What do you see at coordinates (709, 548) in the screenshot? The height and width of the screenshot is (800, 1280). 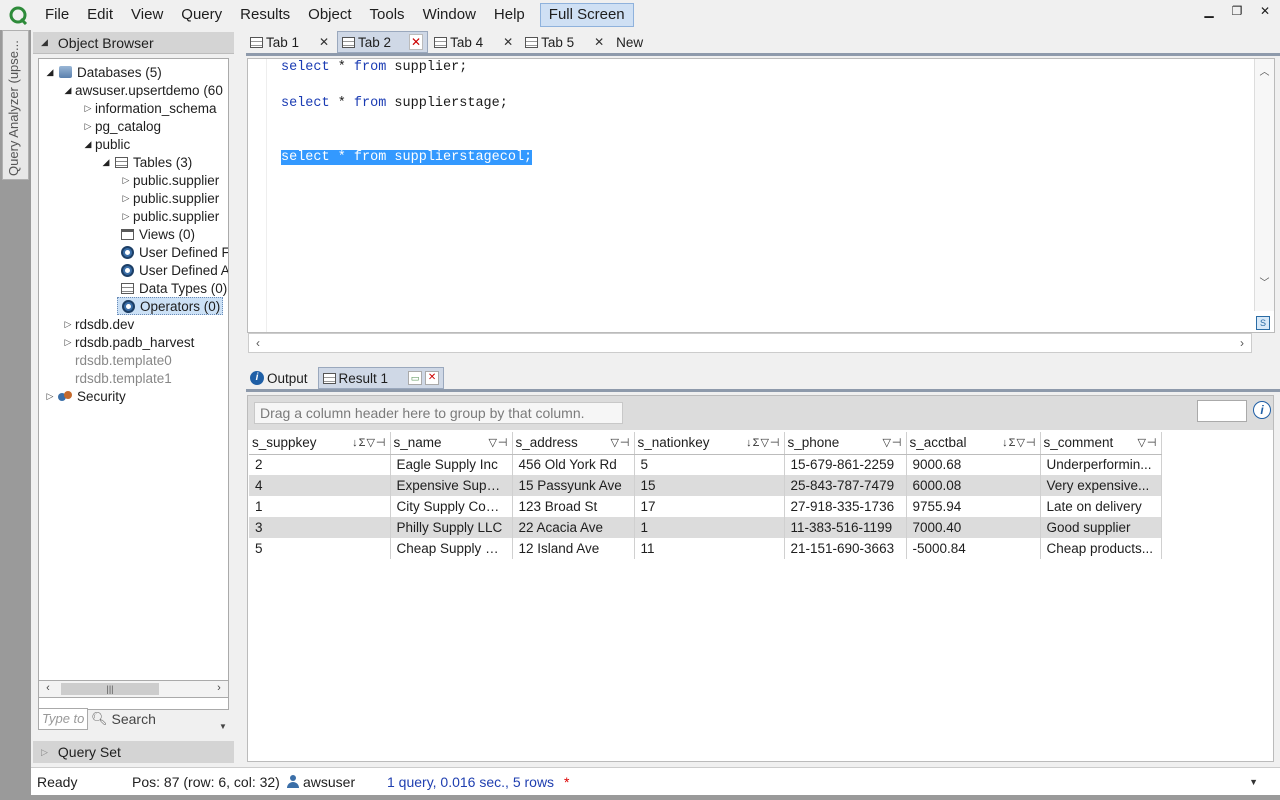 I see `table-cell: 11` at bounding box center [709, 548].